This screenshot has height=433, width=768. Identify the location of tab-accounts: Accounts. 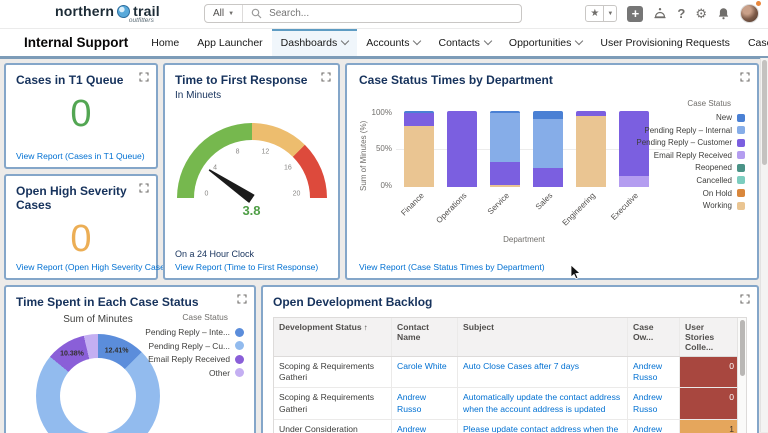
(393, 42).